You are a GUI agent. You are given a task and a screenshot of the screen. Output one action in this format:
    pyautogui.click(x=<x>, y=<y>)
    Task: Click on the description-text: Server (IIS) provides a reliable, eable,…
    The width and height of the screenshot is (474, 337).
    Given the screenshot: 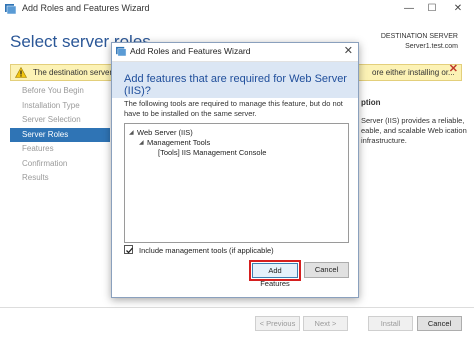 What is the action you would take?
    pyautogui.click(x=414, y=130)
    